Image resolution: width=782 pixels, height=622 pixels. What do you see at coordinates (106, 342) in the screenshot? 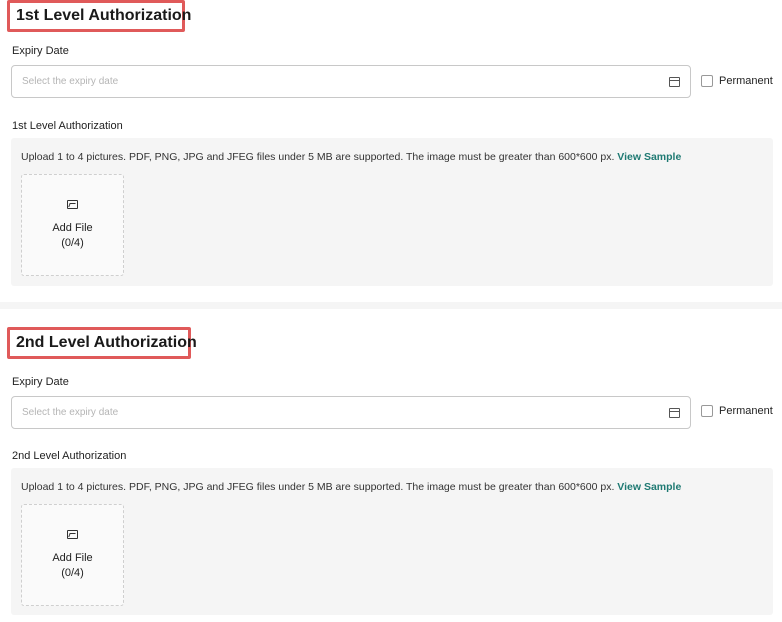
I see `section-title: 2nd Level Authorization` at bounding box center [106, 342].